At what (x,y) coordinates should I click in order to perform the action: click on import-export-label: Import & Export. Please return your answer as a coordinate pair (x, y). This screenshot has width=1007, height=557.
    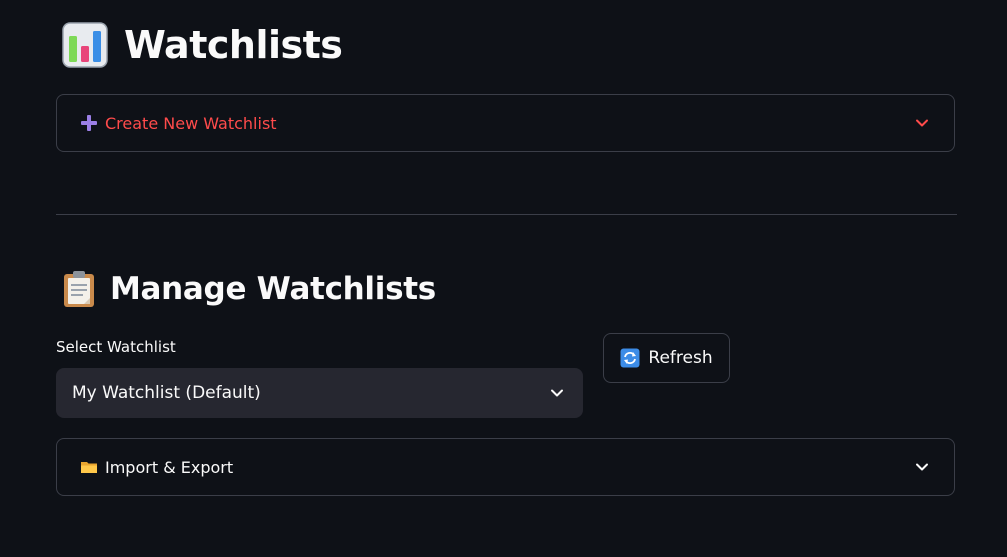
    Looking at the image, I should click on (169, 467).